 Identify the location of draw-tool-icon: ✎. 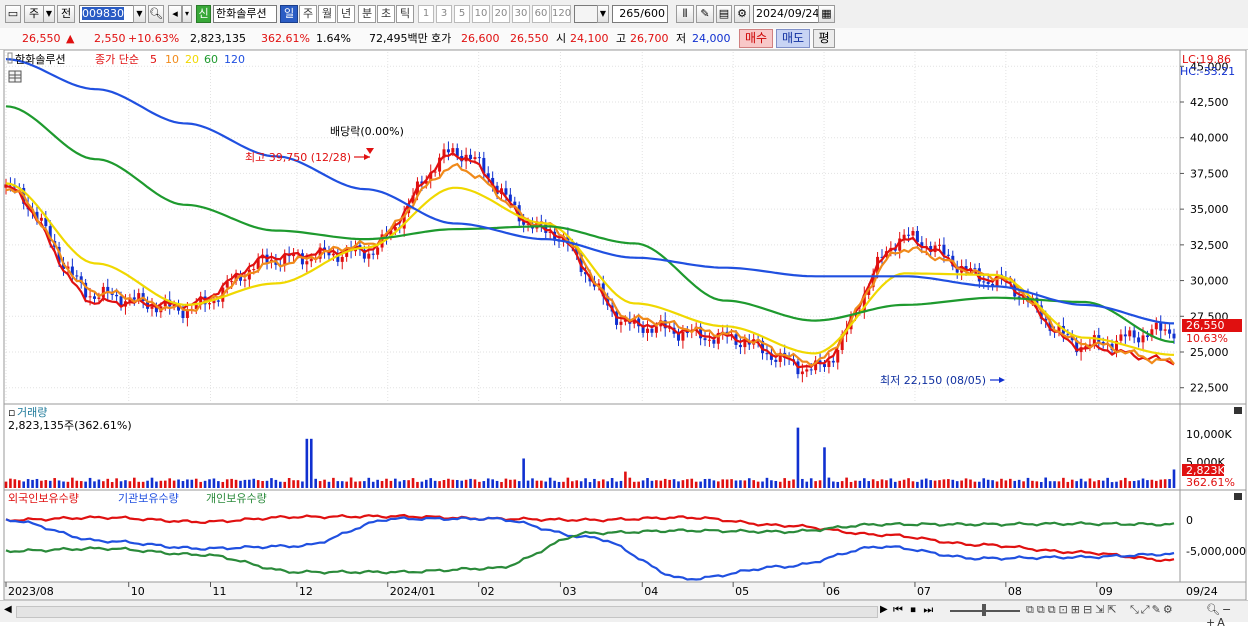
(705, 14).